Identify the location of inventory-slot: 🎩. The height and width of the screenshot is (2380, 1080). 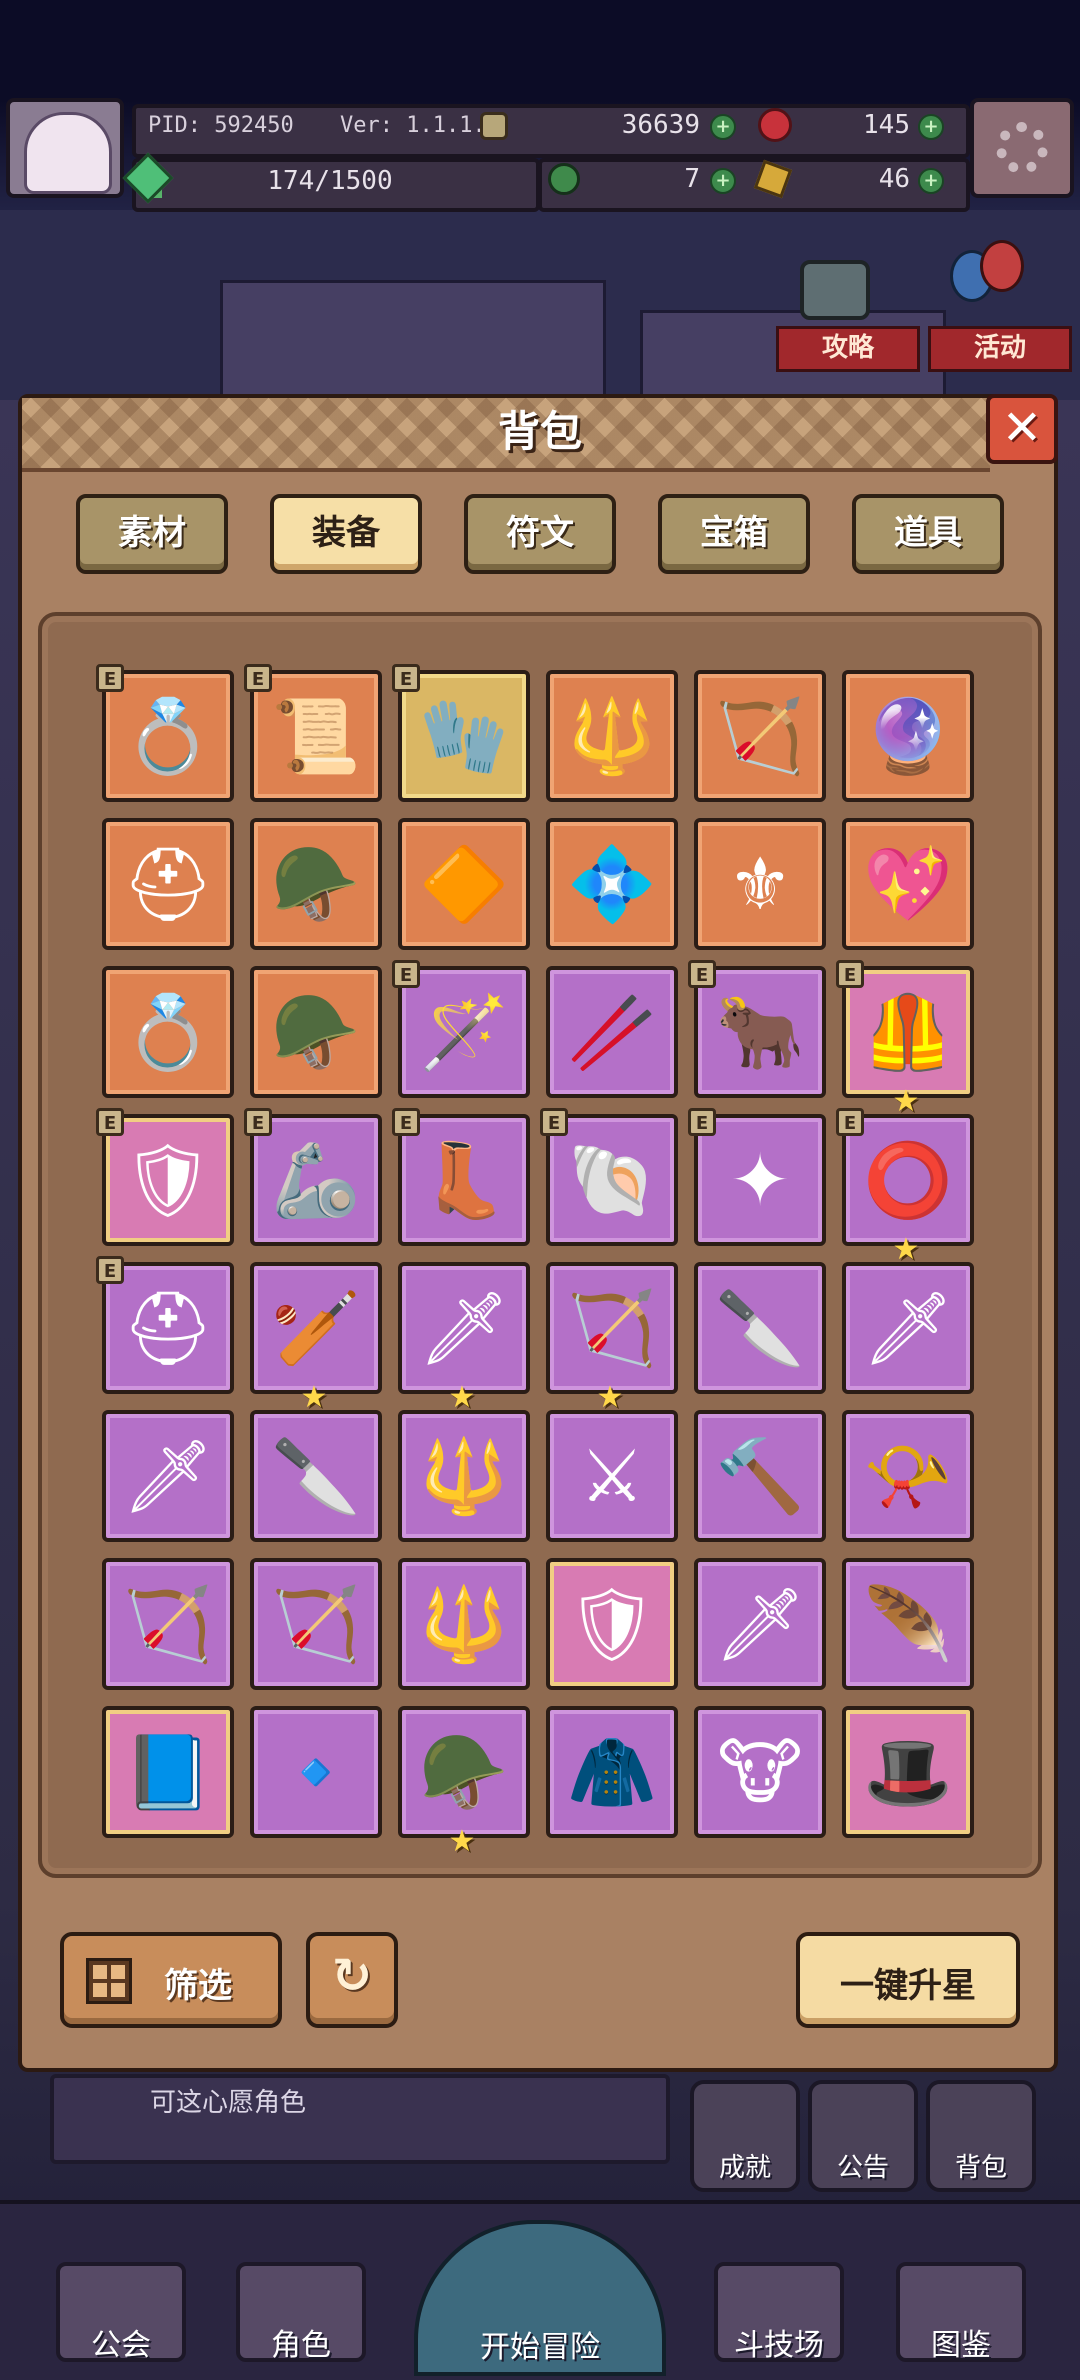
(908, 1772).